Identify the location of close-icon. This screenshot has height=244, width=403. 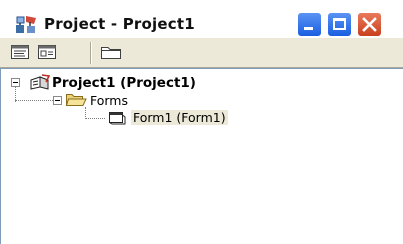
(369, 24).